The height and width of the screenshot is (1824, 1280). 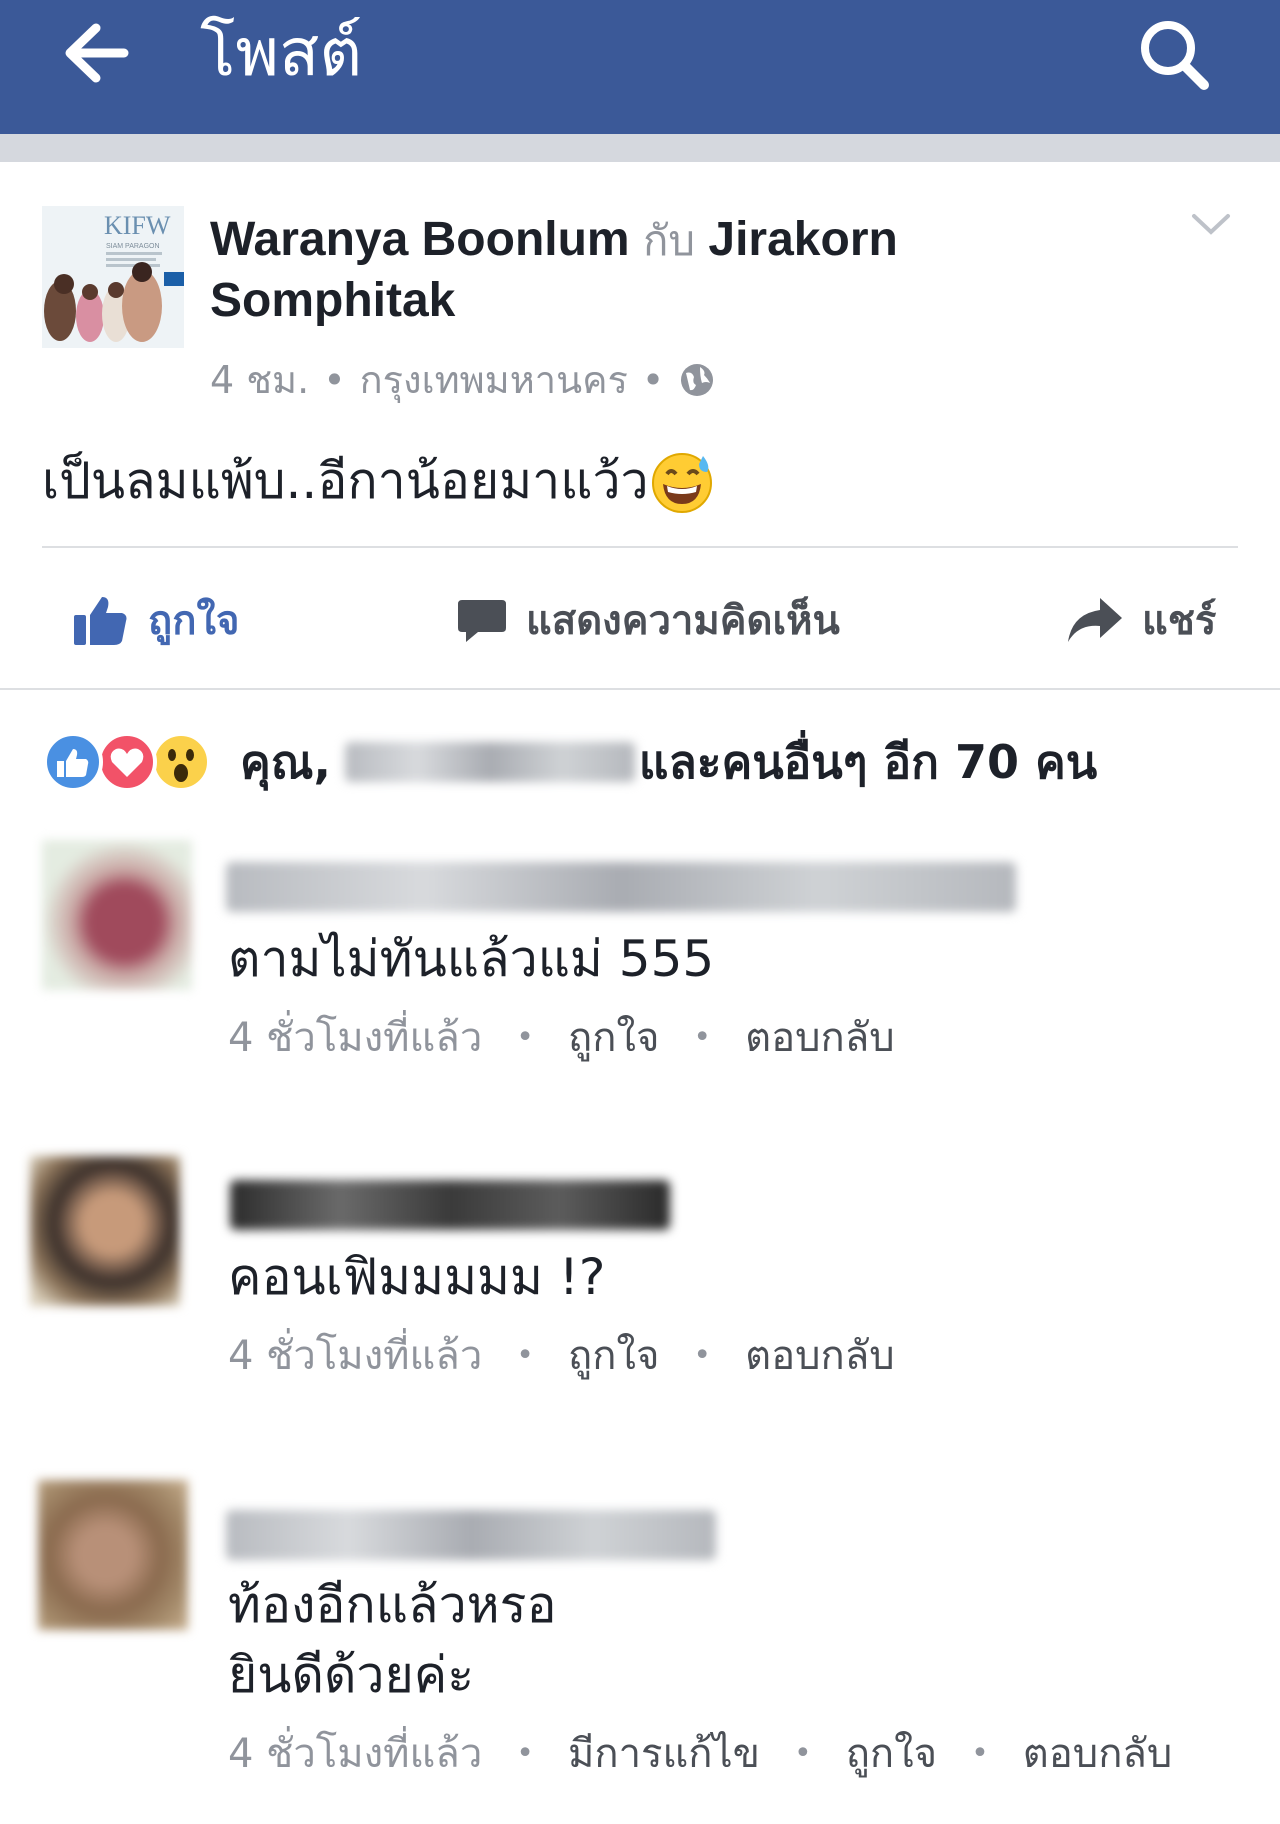 I want to click on author-name: Waranya Boonlum, so click(x=420, y=239).